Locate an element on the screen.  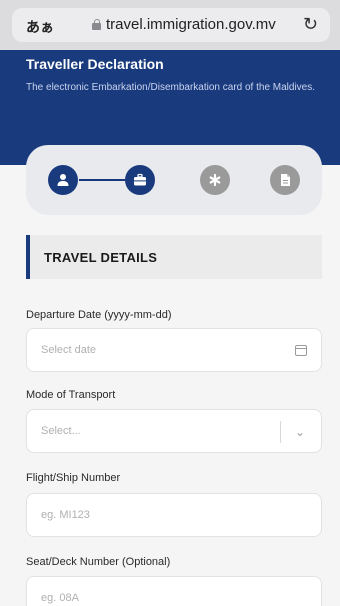
chevron-down-icon: ⌄ is located at coordinates (300, 432).